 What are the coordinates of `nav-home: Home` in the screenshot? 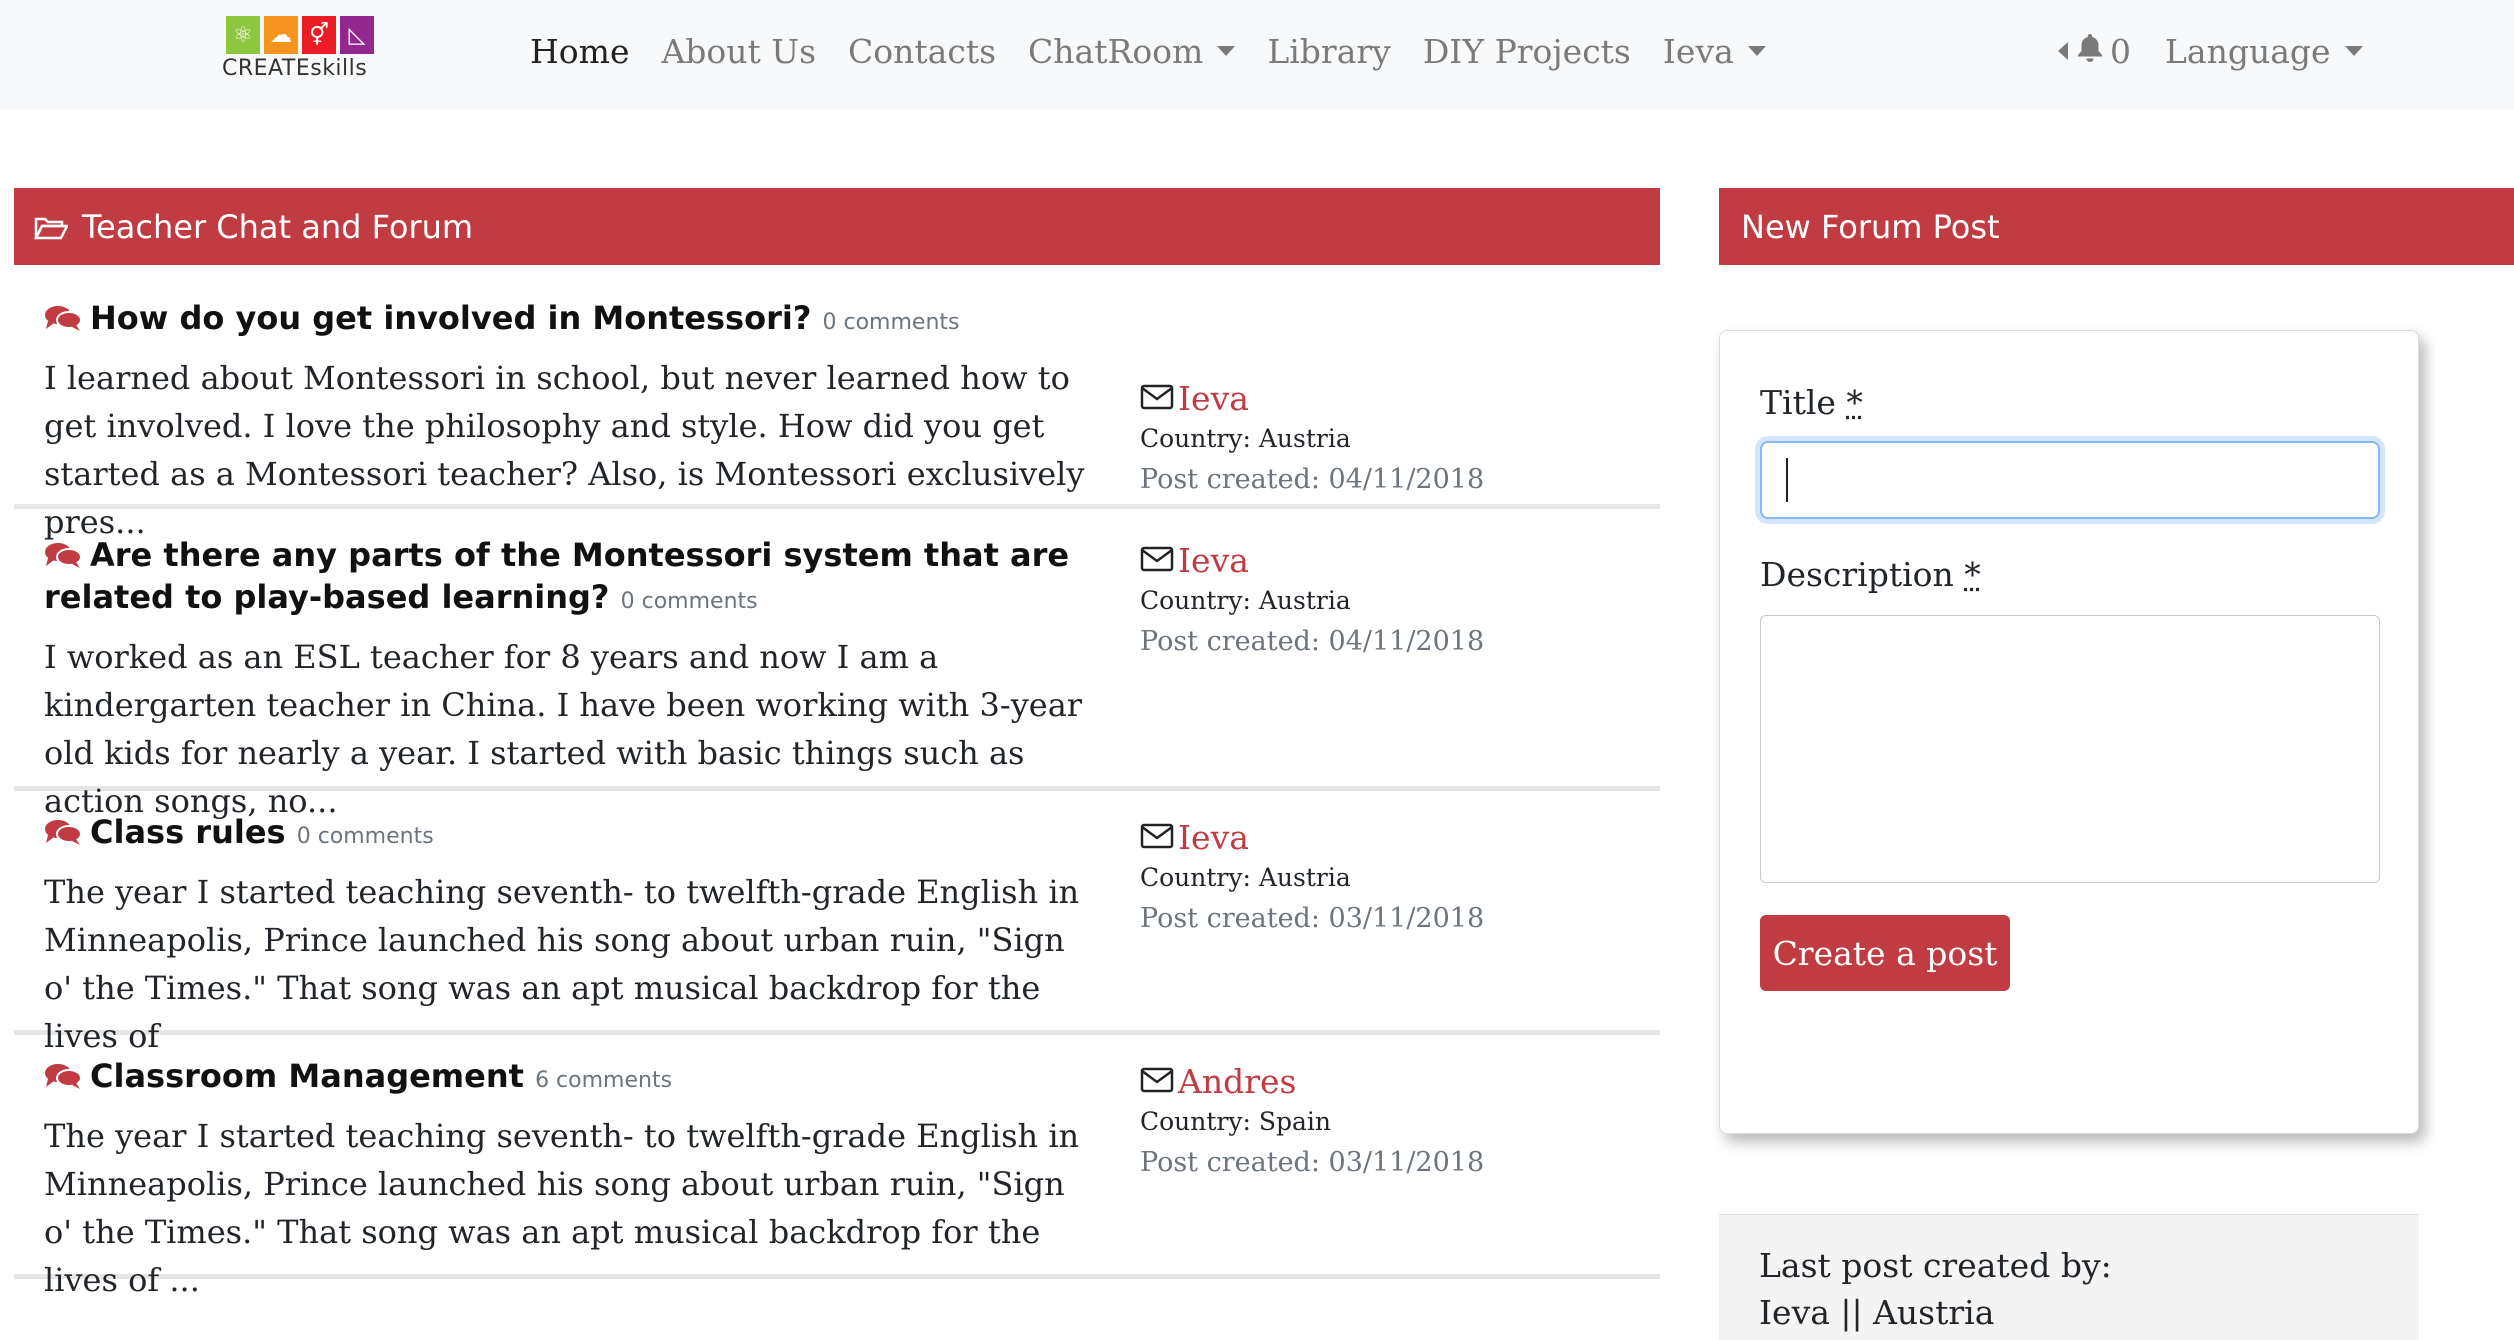 It's located at (579, 51).